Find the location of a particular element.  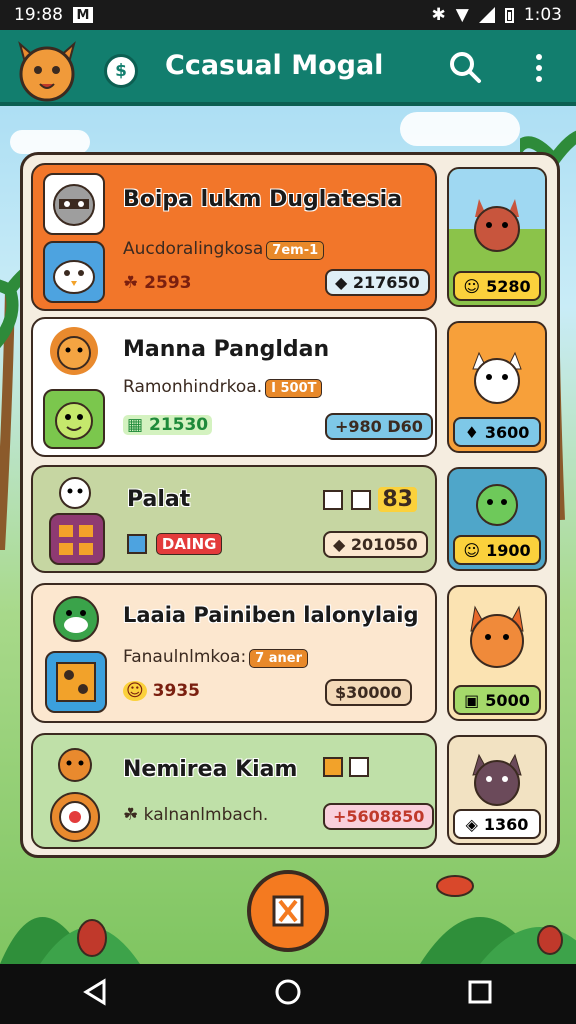

cat-thumb-icon is located at coordinates (497, 377).